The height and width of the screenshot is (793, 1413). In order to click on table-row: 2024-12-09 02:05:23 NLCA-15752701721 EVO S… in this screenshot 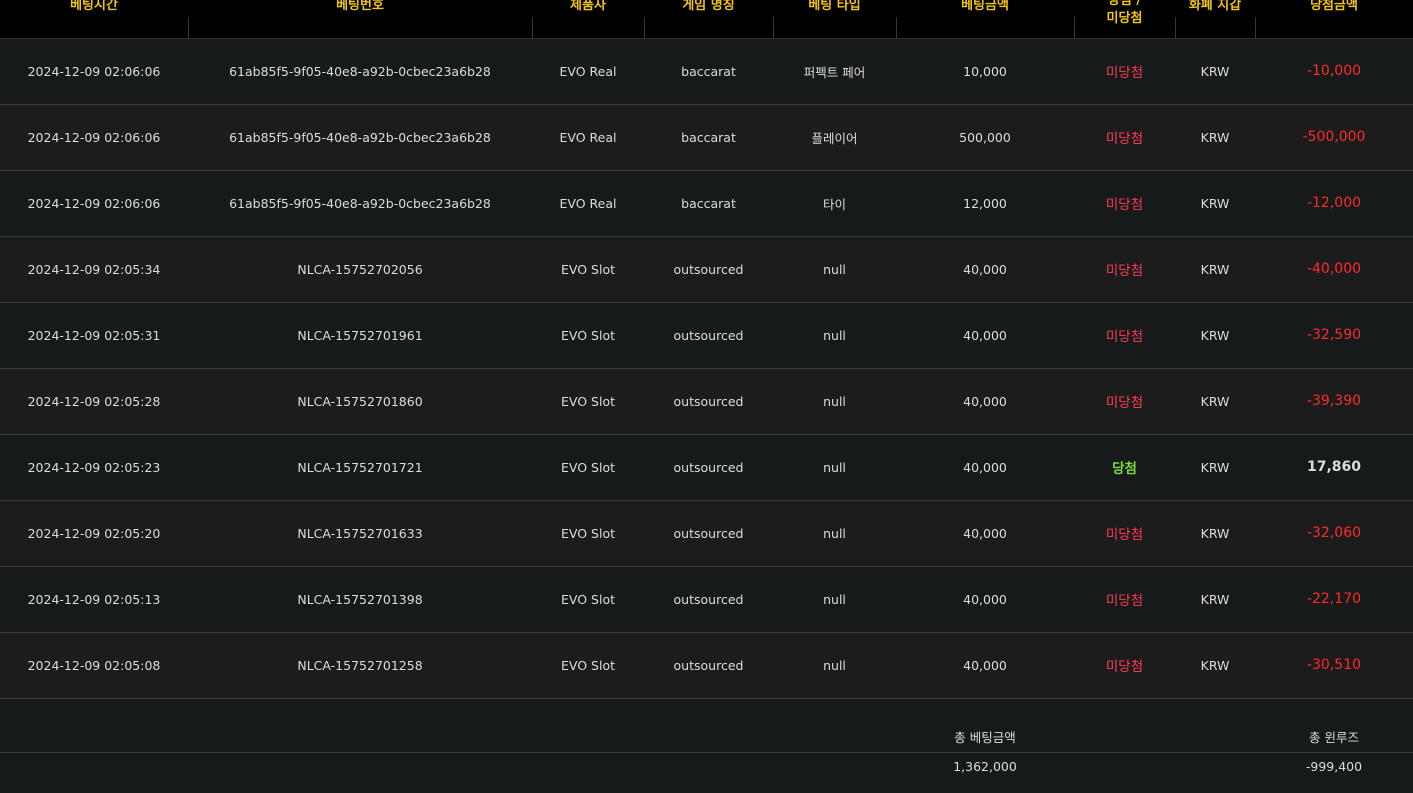, I will do `click(706, 467)`.